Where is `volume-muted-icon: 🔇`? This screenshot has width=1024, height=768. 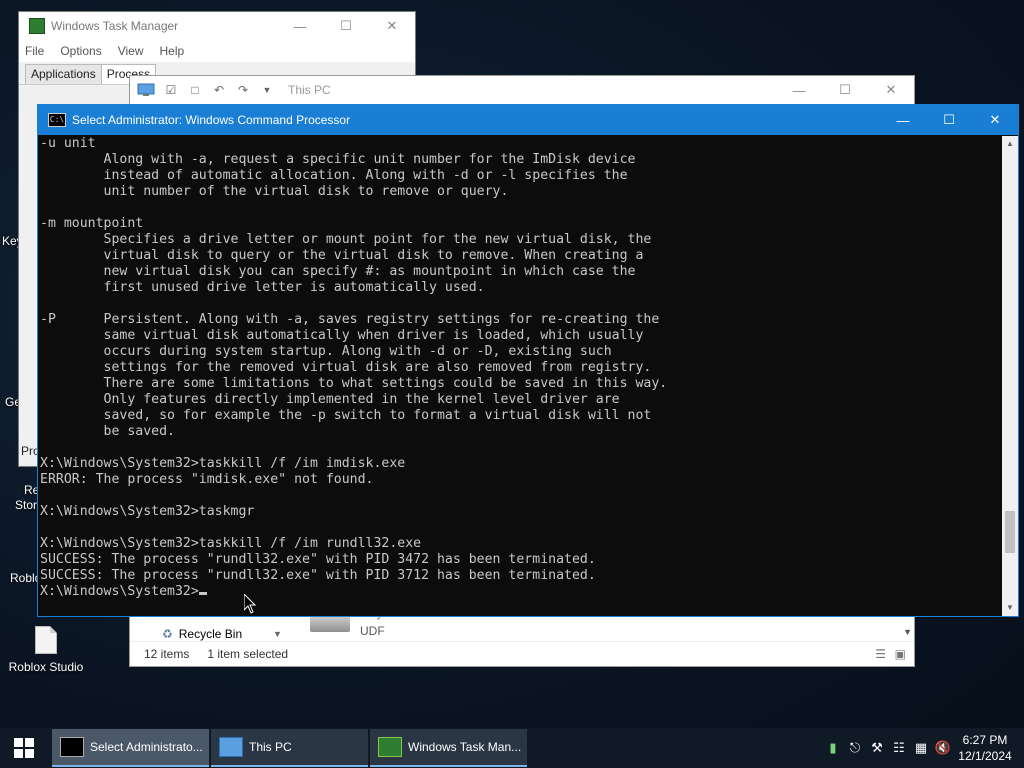 volume-muted-icon: 🔇 is located at coordinates (943, 748).